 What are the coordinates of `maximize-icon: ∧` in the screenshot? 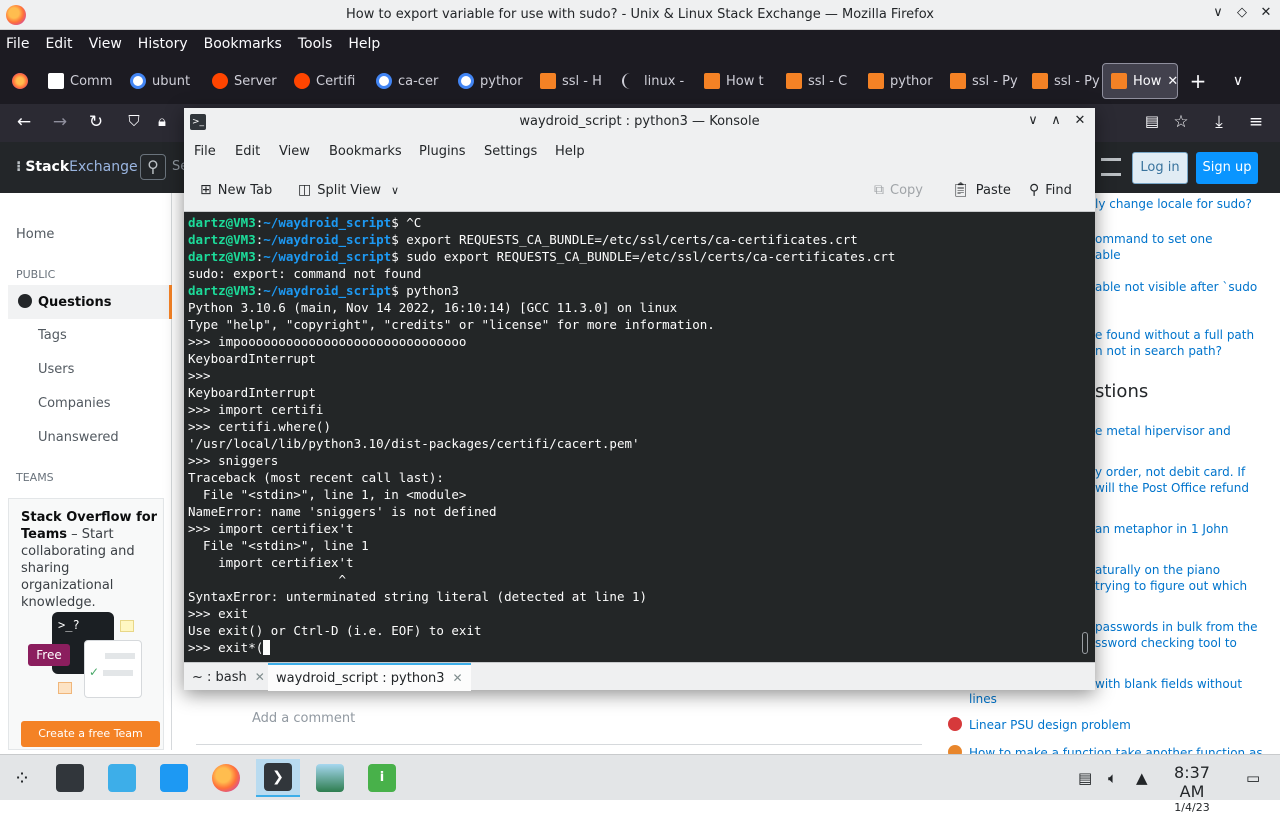 It's located at (1056, 120).